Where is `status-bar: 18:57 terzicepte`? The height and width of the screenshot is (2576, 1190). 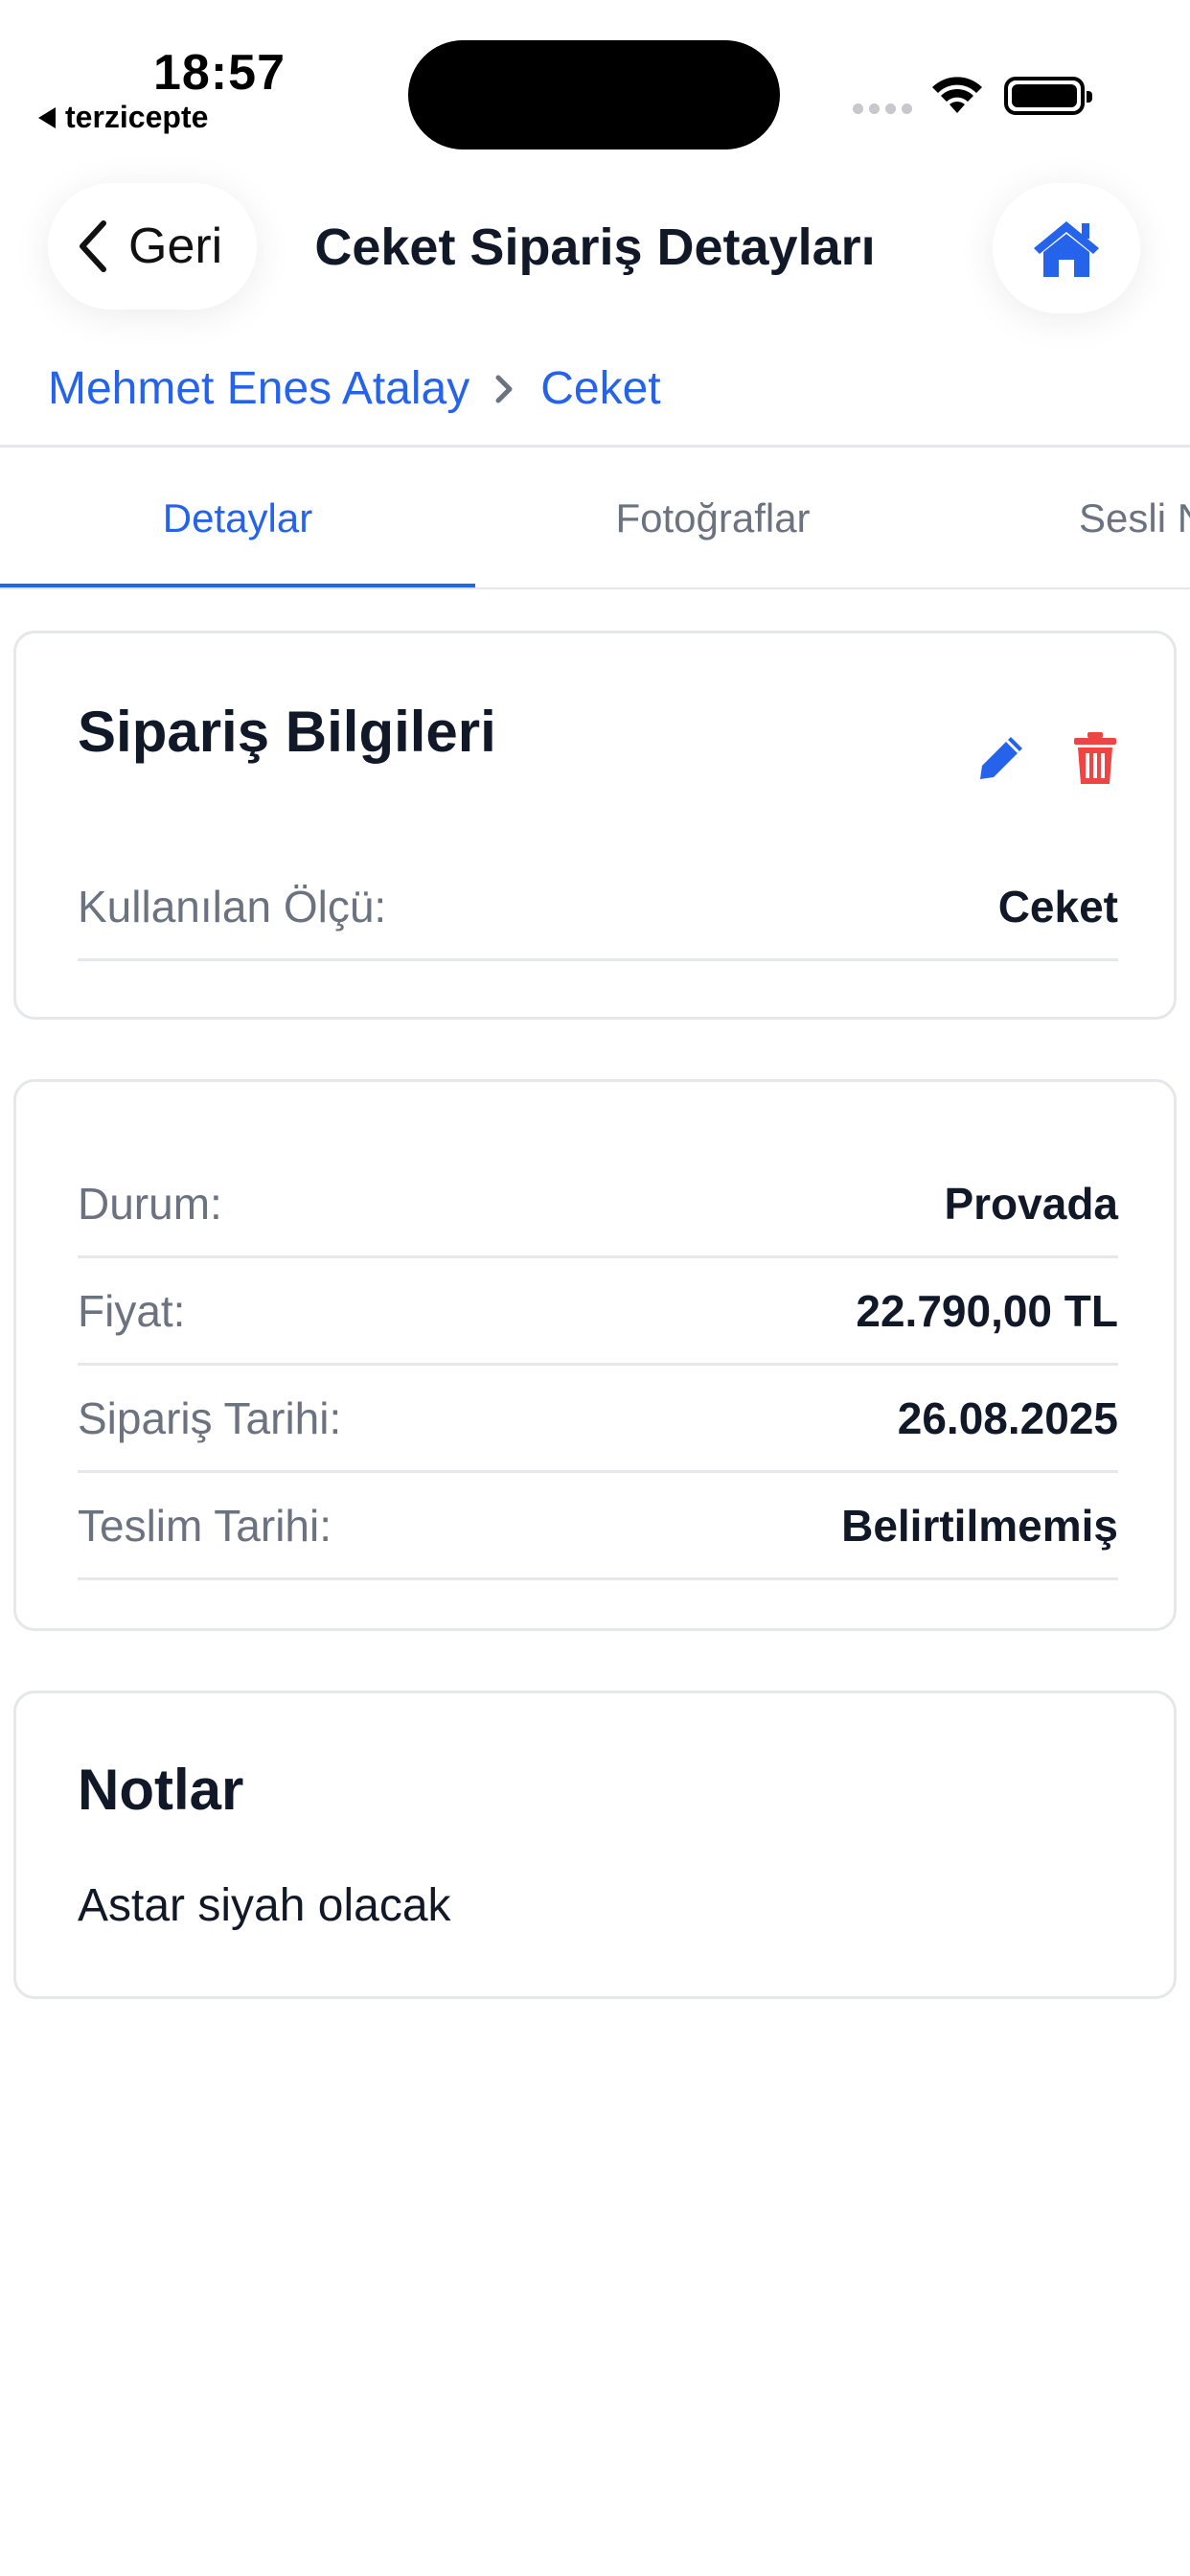
status-bar: 18:57 terzicepte is located at coordinates (595, 75).